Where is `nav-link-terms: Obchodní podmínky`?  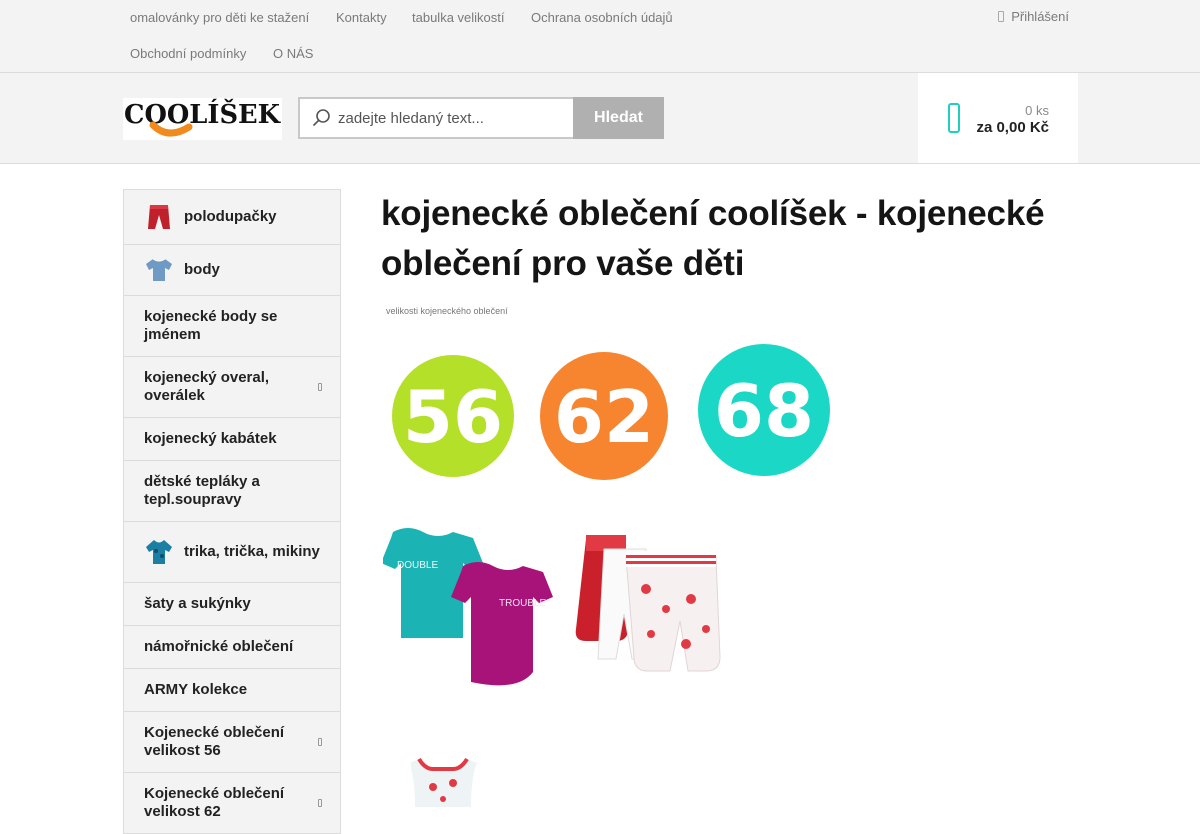
nav-link-terms: Obchodní podmínky is located at coordinates (188, 53).